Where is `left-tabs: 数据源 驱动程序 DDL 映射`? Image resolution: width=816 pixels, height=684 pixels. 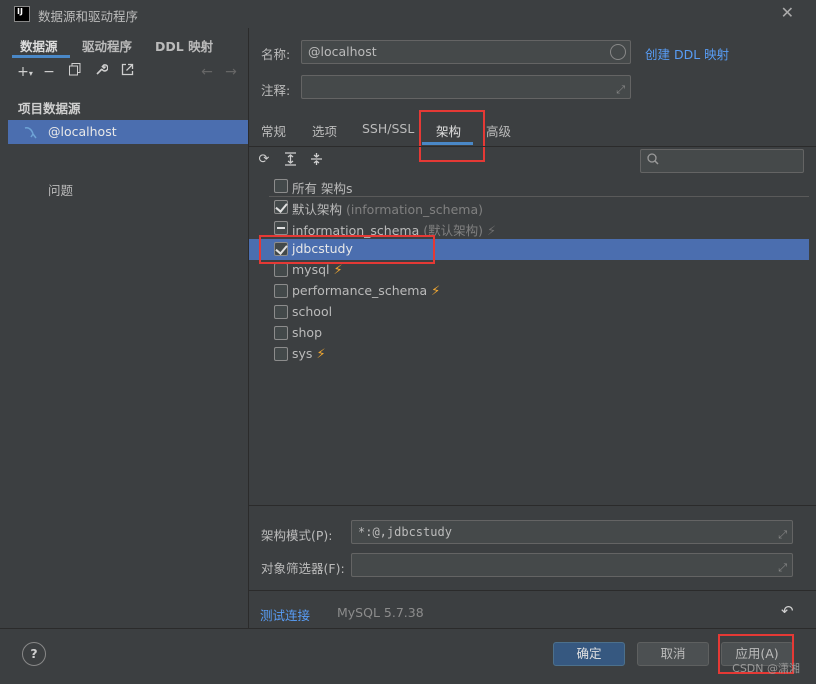 left-tabs: 数据源 驱动程序 DDL 映射 is located at coordinates (128, 43).